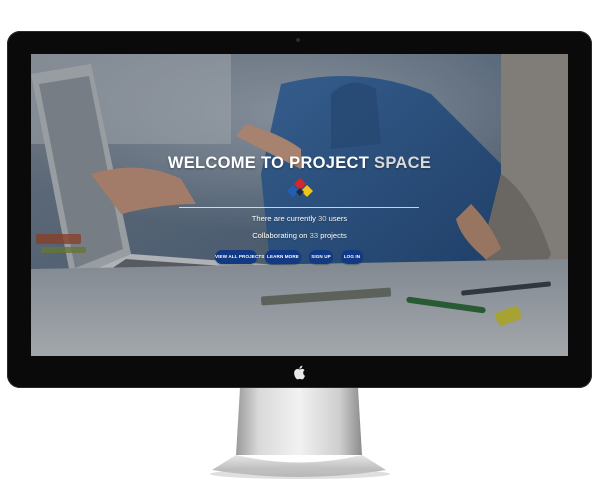  Describe the element at coordinates (337, 218) in the screenshot. I see `users-suffix: users` at that location.